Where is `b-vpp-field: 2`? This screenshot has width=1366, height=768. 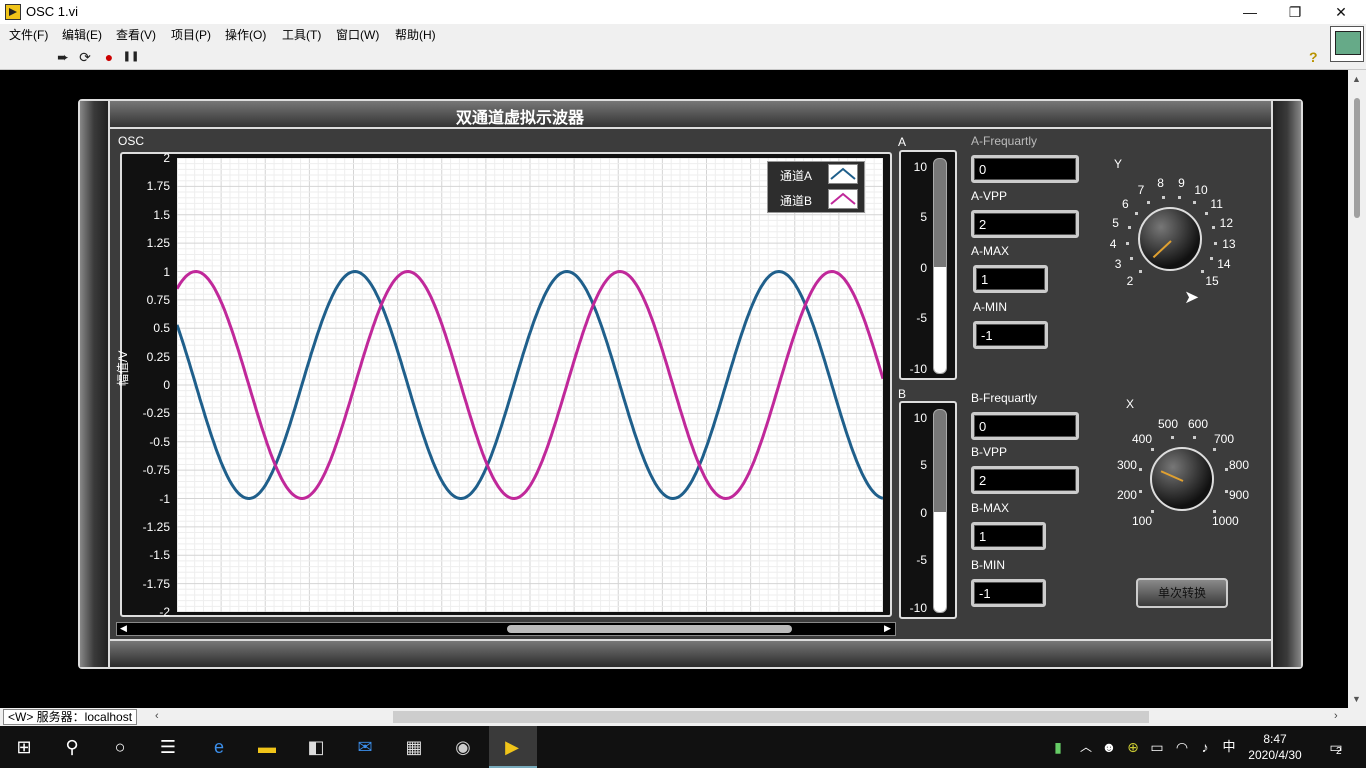 b-vpp-field: 2 is located at coordinates (1025, 480).